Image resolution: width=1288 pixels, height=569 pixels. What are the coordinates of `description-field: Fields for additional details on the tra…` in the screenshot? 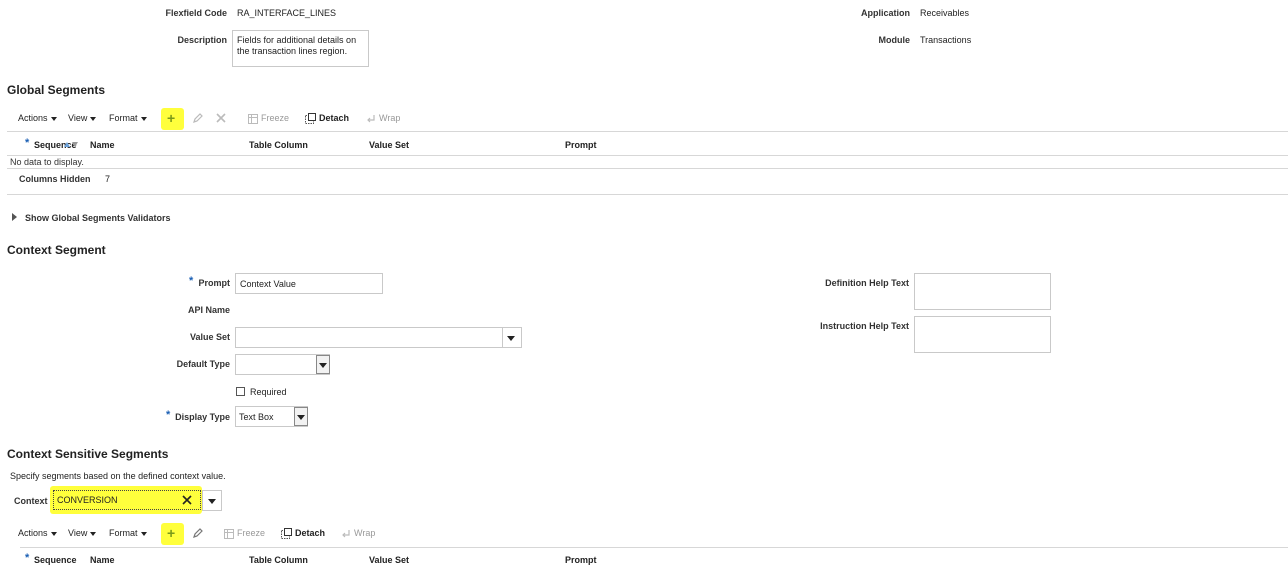 It's located at (300, 48).